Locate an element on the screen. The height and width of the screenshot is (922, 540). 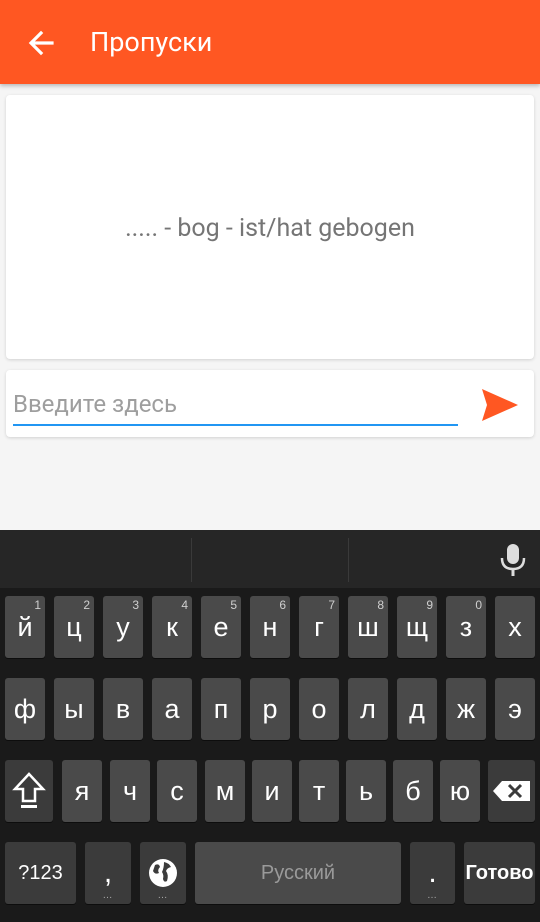
key-label: ш is located at coordinates (368, 627).